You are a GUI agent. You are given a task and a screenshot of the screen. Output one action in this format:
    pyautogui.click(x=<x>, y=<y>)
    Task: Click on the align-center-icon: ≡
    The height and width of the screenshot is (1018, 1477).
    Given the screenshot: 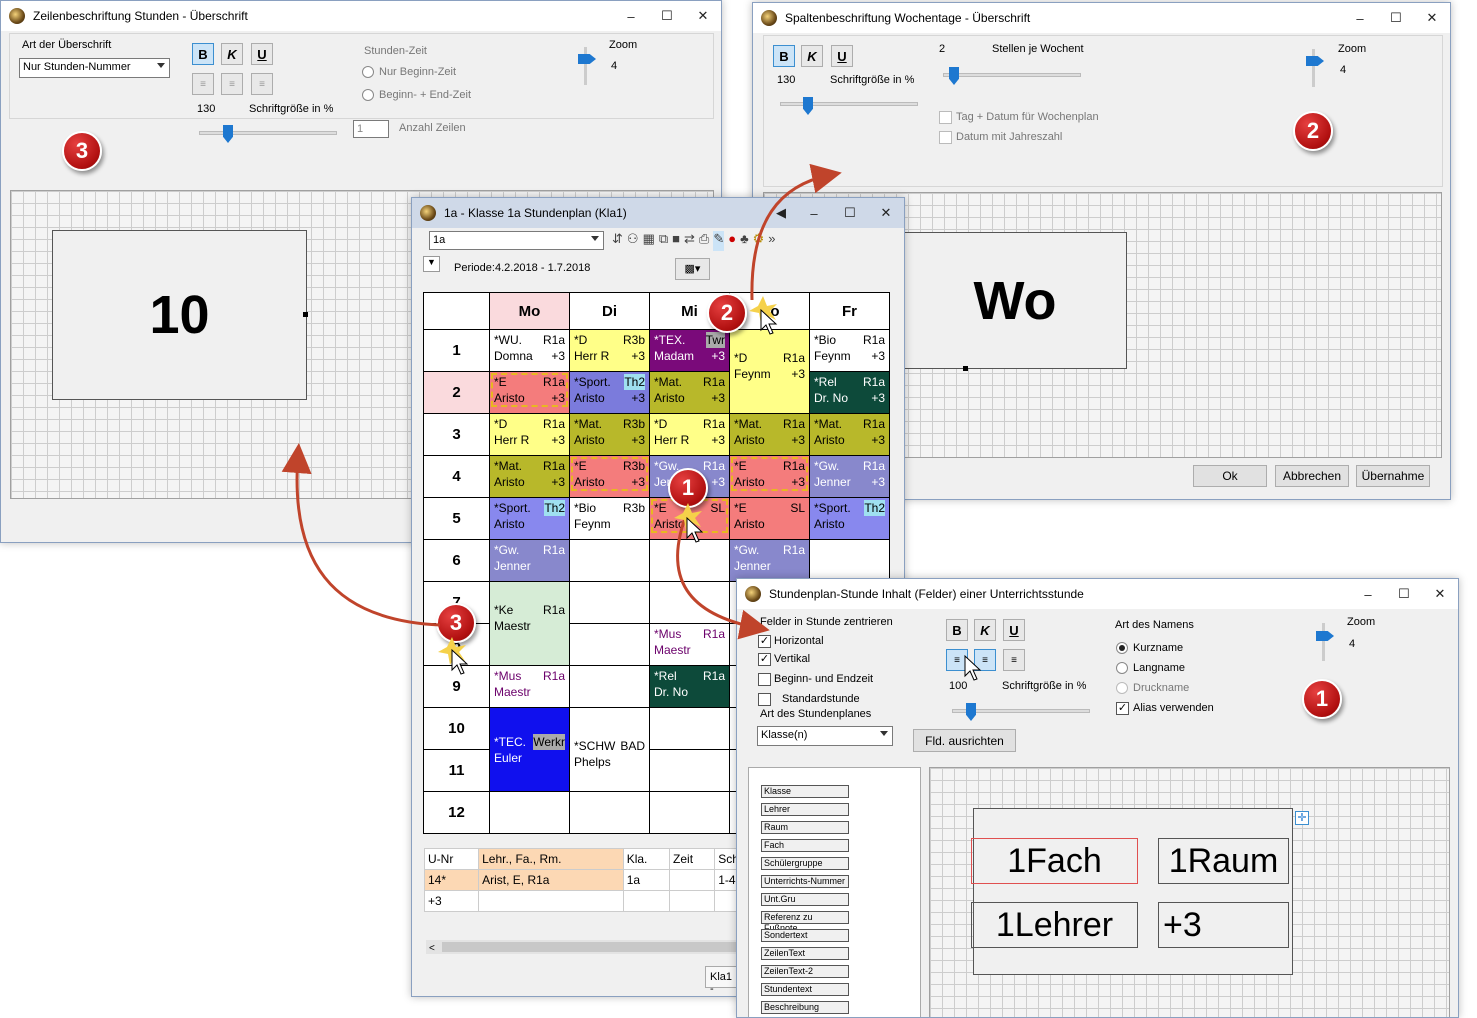 What is the action you would take?
    pyautogui.click(x=232, y=84)
    